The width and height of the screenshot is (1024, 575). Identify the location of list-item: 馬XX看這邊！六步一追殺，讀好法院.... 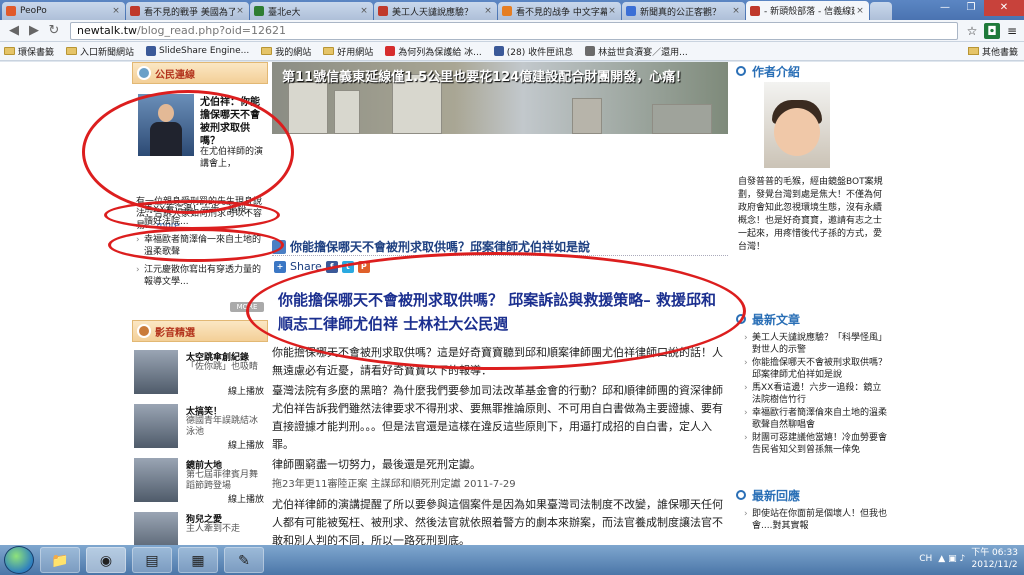
(200, 216).